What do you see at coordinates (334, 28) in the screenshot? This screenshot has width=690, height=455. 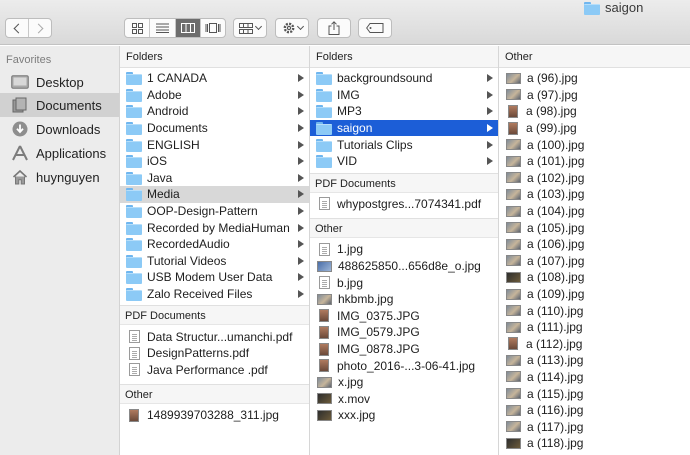 I see `share-button` at bounding box center [334, 28].